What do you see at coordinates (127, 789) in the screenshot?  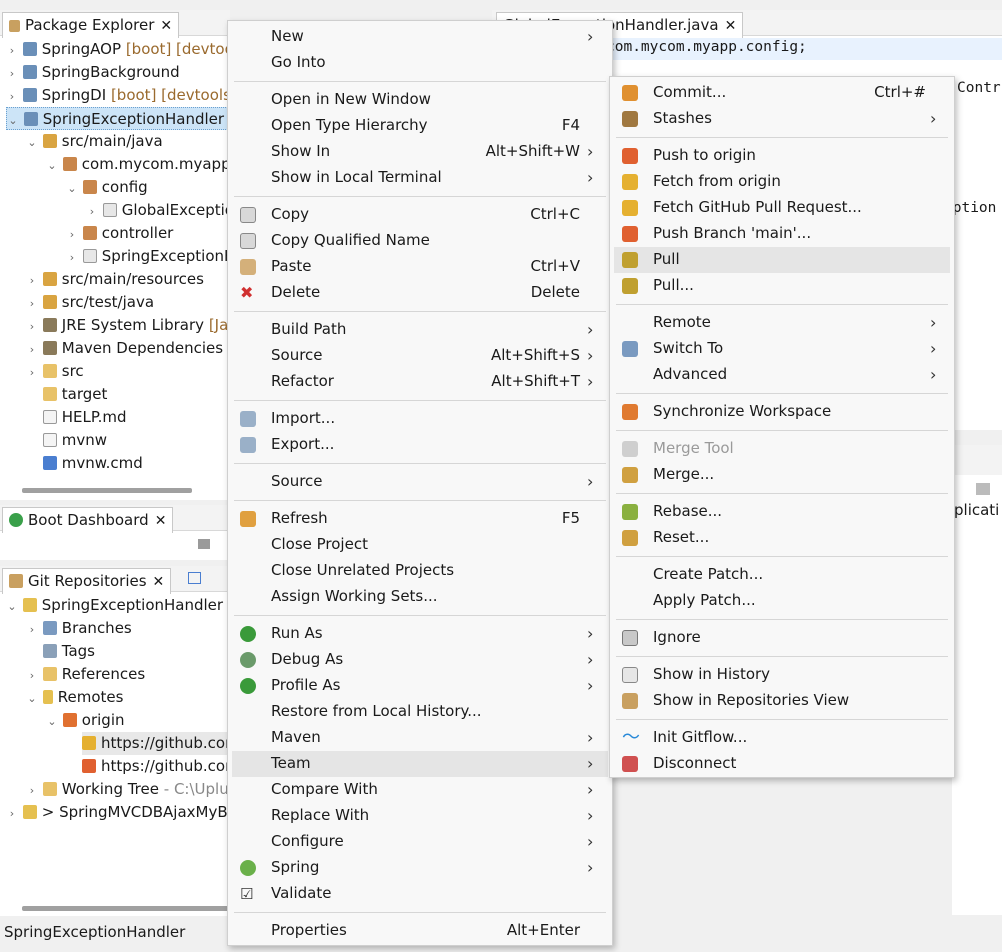 I see `tree-item-working-tree: › Working Tree - C:\Uplu` at bounding box center [127, 789].